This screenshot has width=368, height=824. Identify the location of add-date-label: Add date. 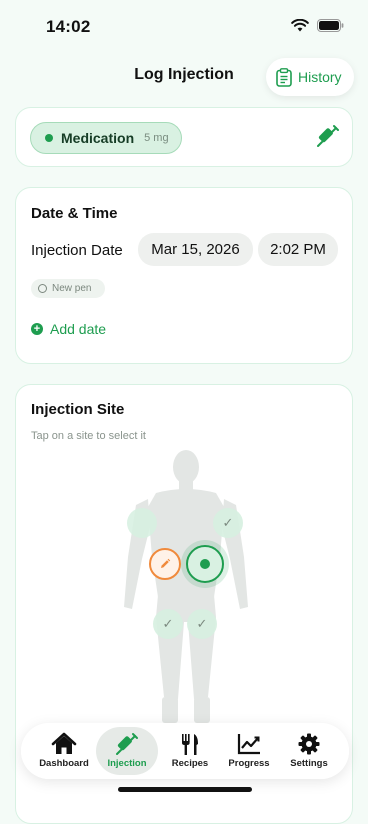
(78, 329).